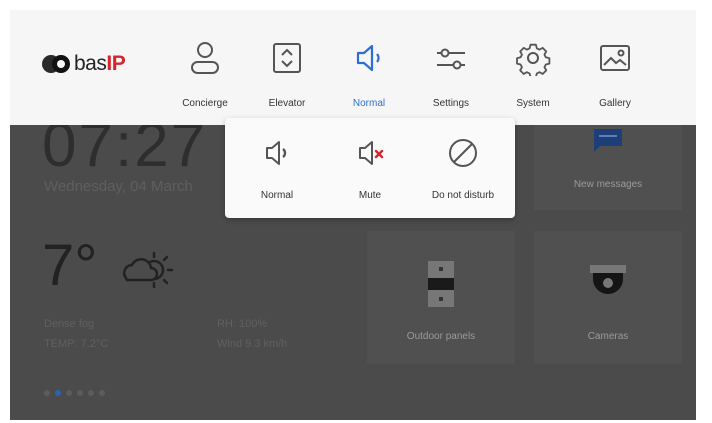  Describe the element at coordinates (615, 77) in the screenshot. I see `nav-gallery: Gallery` at that location.